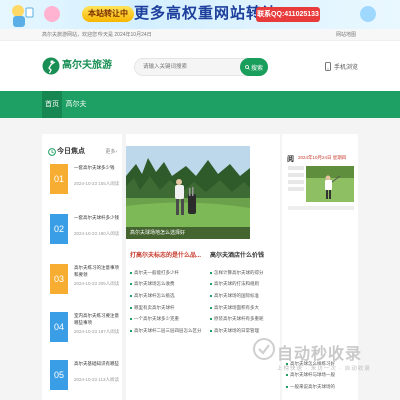 The height and width of the screenshot is (400, 400). What do you see at coordinates (322, 157) in the screenshot?
I see `sidebar-date: 2024年10月24日 星期四` at bounding box center [322, 157].